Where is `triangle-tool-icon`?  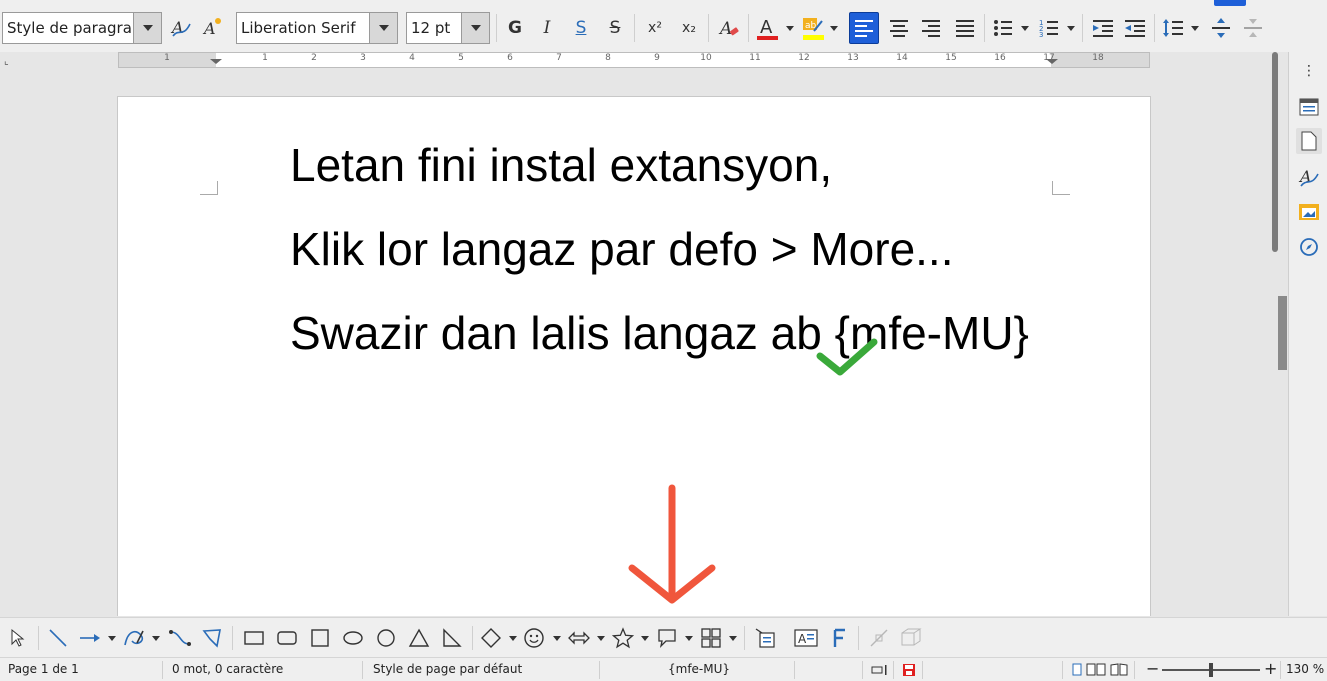
triangle-tool-icon is located at coordinates (419, 638).